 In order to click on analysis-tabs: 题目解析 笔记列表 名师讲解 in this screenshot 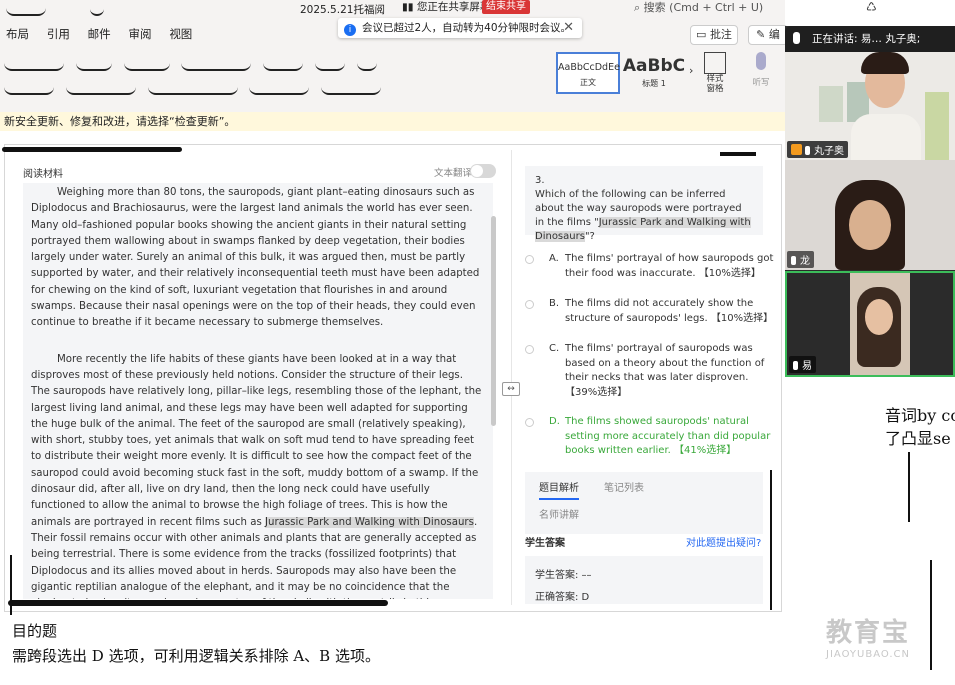, I will do `click(644, 503)`.